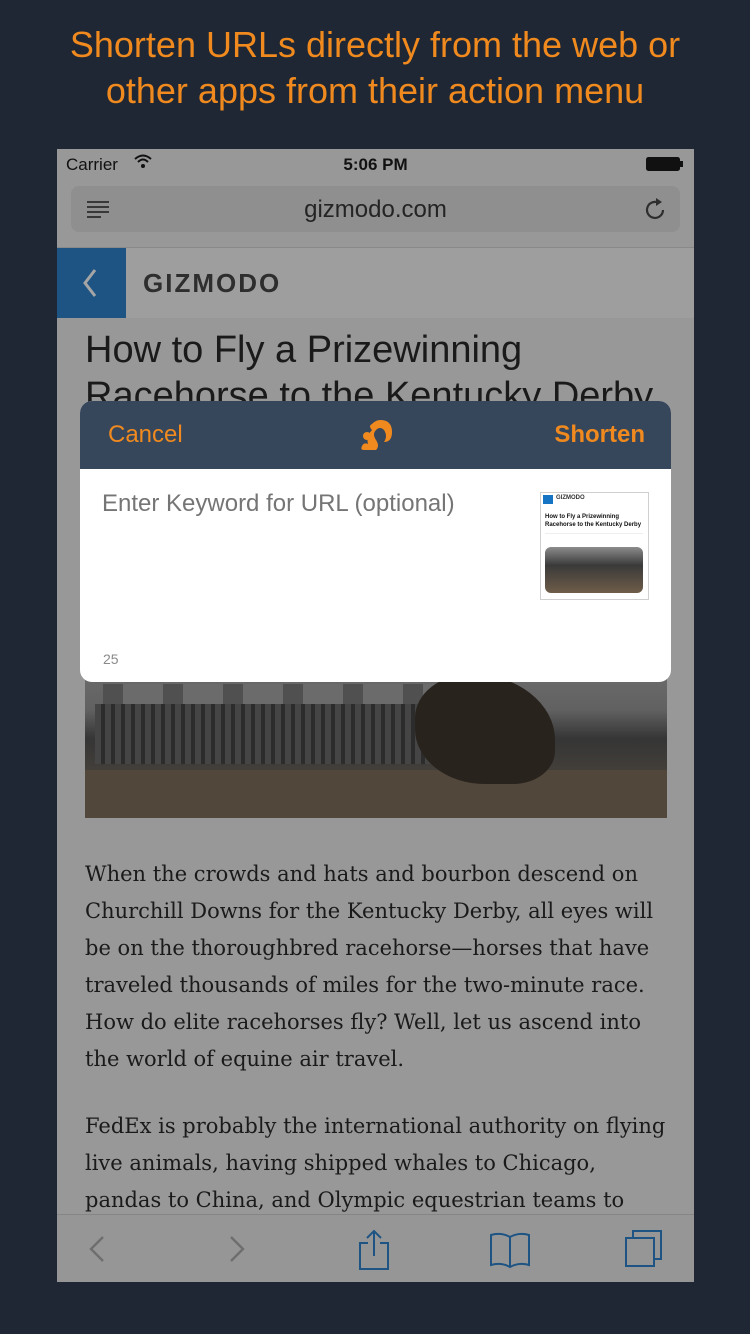  What do you see at coordinates (594, 570) in the screenshot?
I see `thumbnail-image` at bounding box center [594, 570].